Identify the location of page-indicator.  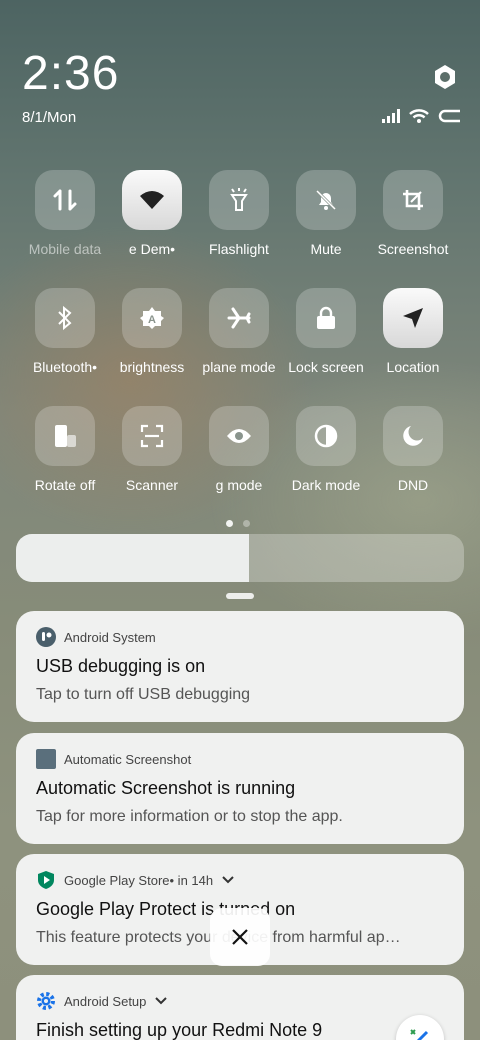
(238, 523).